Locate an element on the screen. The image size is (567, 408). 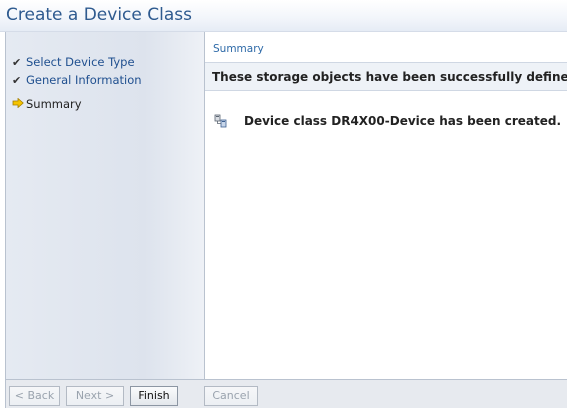
step-label: Select Device Type is located at coordinates (80, 62).